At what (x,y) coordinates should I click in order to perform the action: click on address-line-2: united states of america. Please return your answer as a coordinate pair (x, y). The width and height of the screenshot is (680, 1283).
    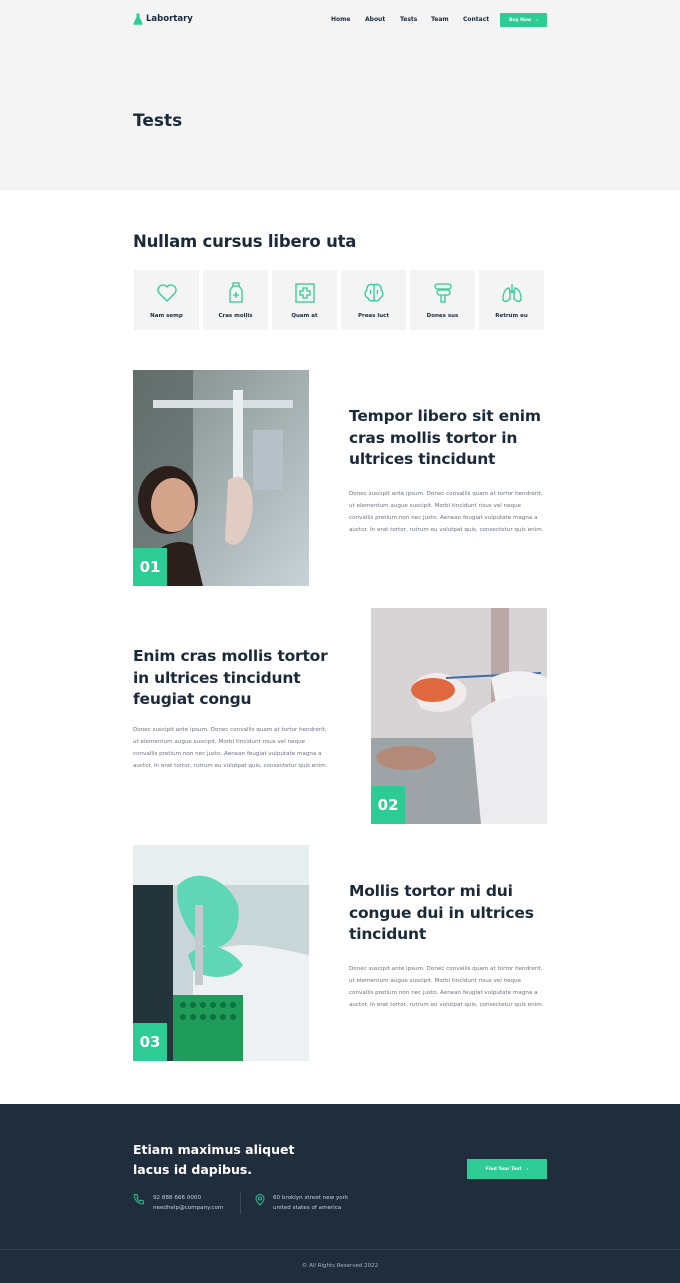
    Looking at the image, I should click on (307, 1207).